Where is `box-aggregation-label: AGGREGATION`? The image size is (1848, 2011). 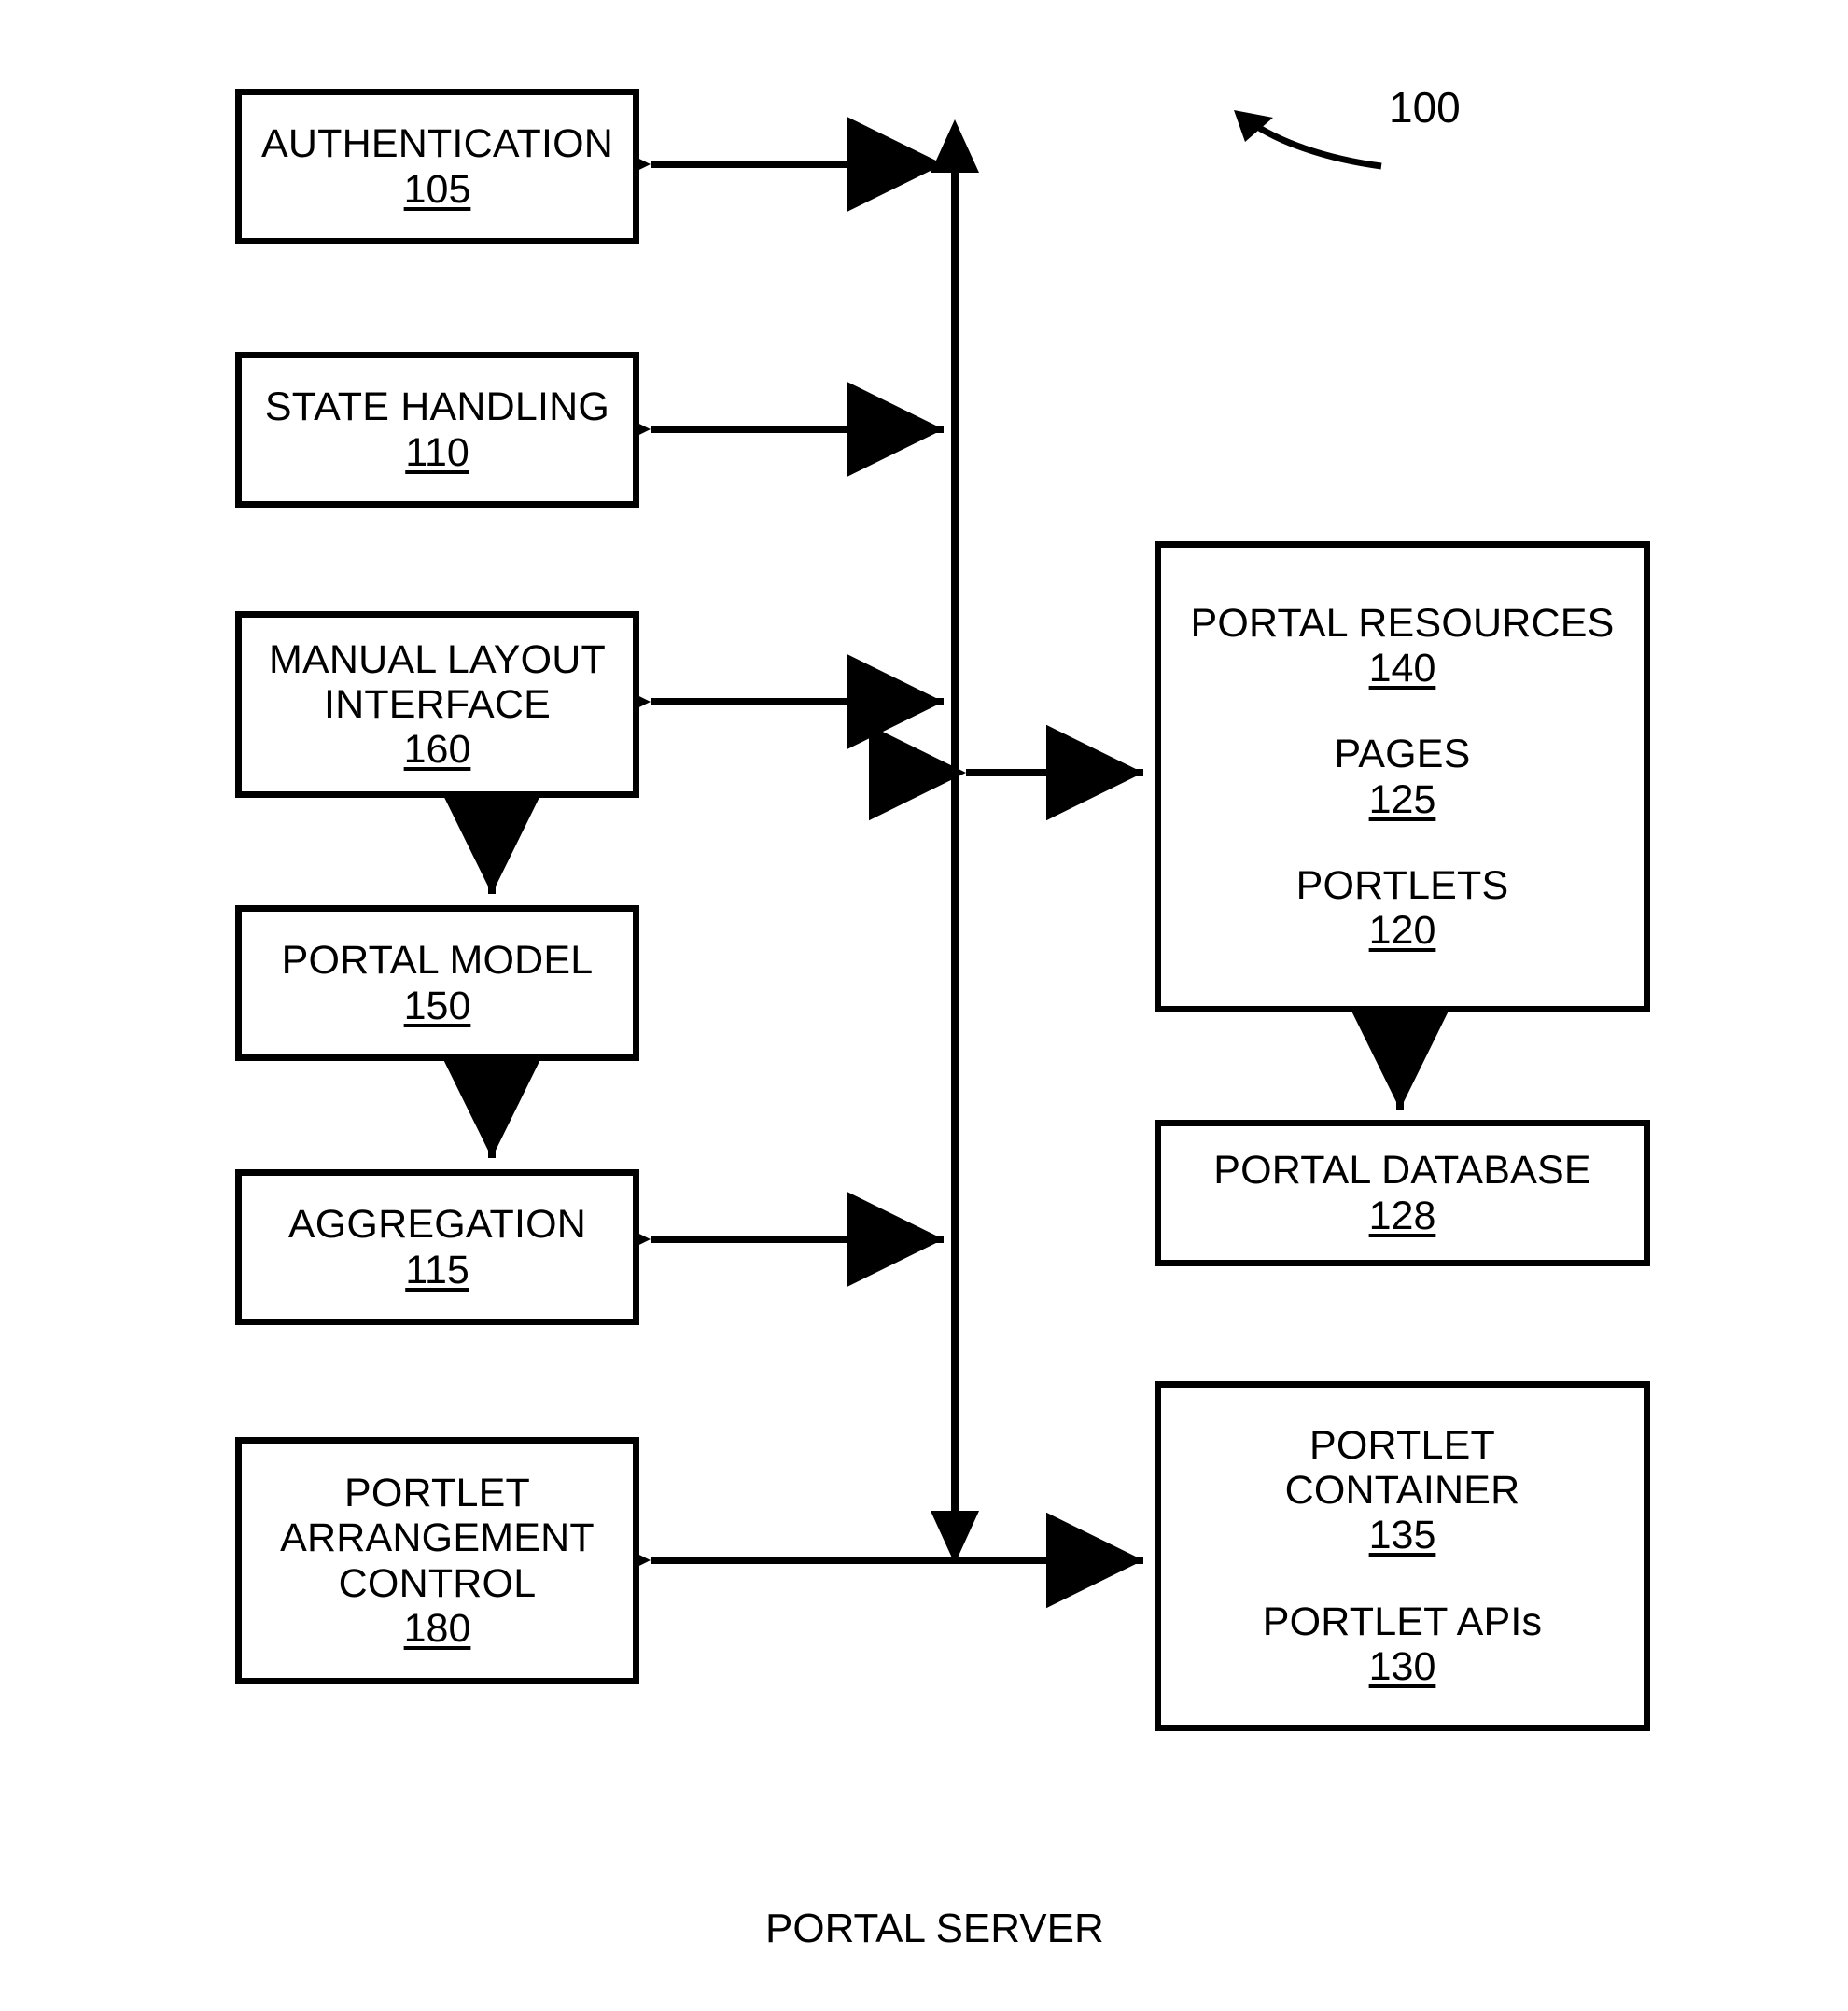
box-aggregation-label: AGGREGATION is located at coordinates (437, 1225).